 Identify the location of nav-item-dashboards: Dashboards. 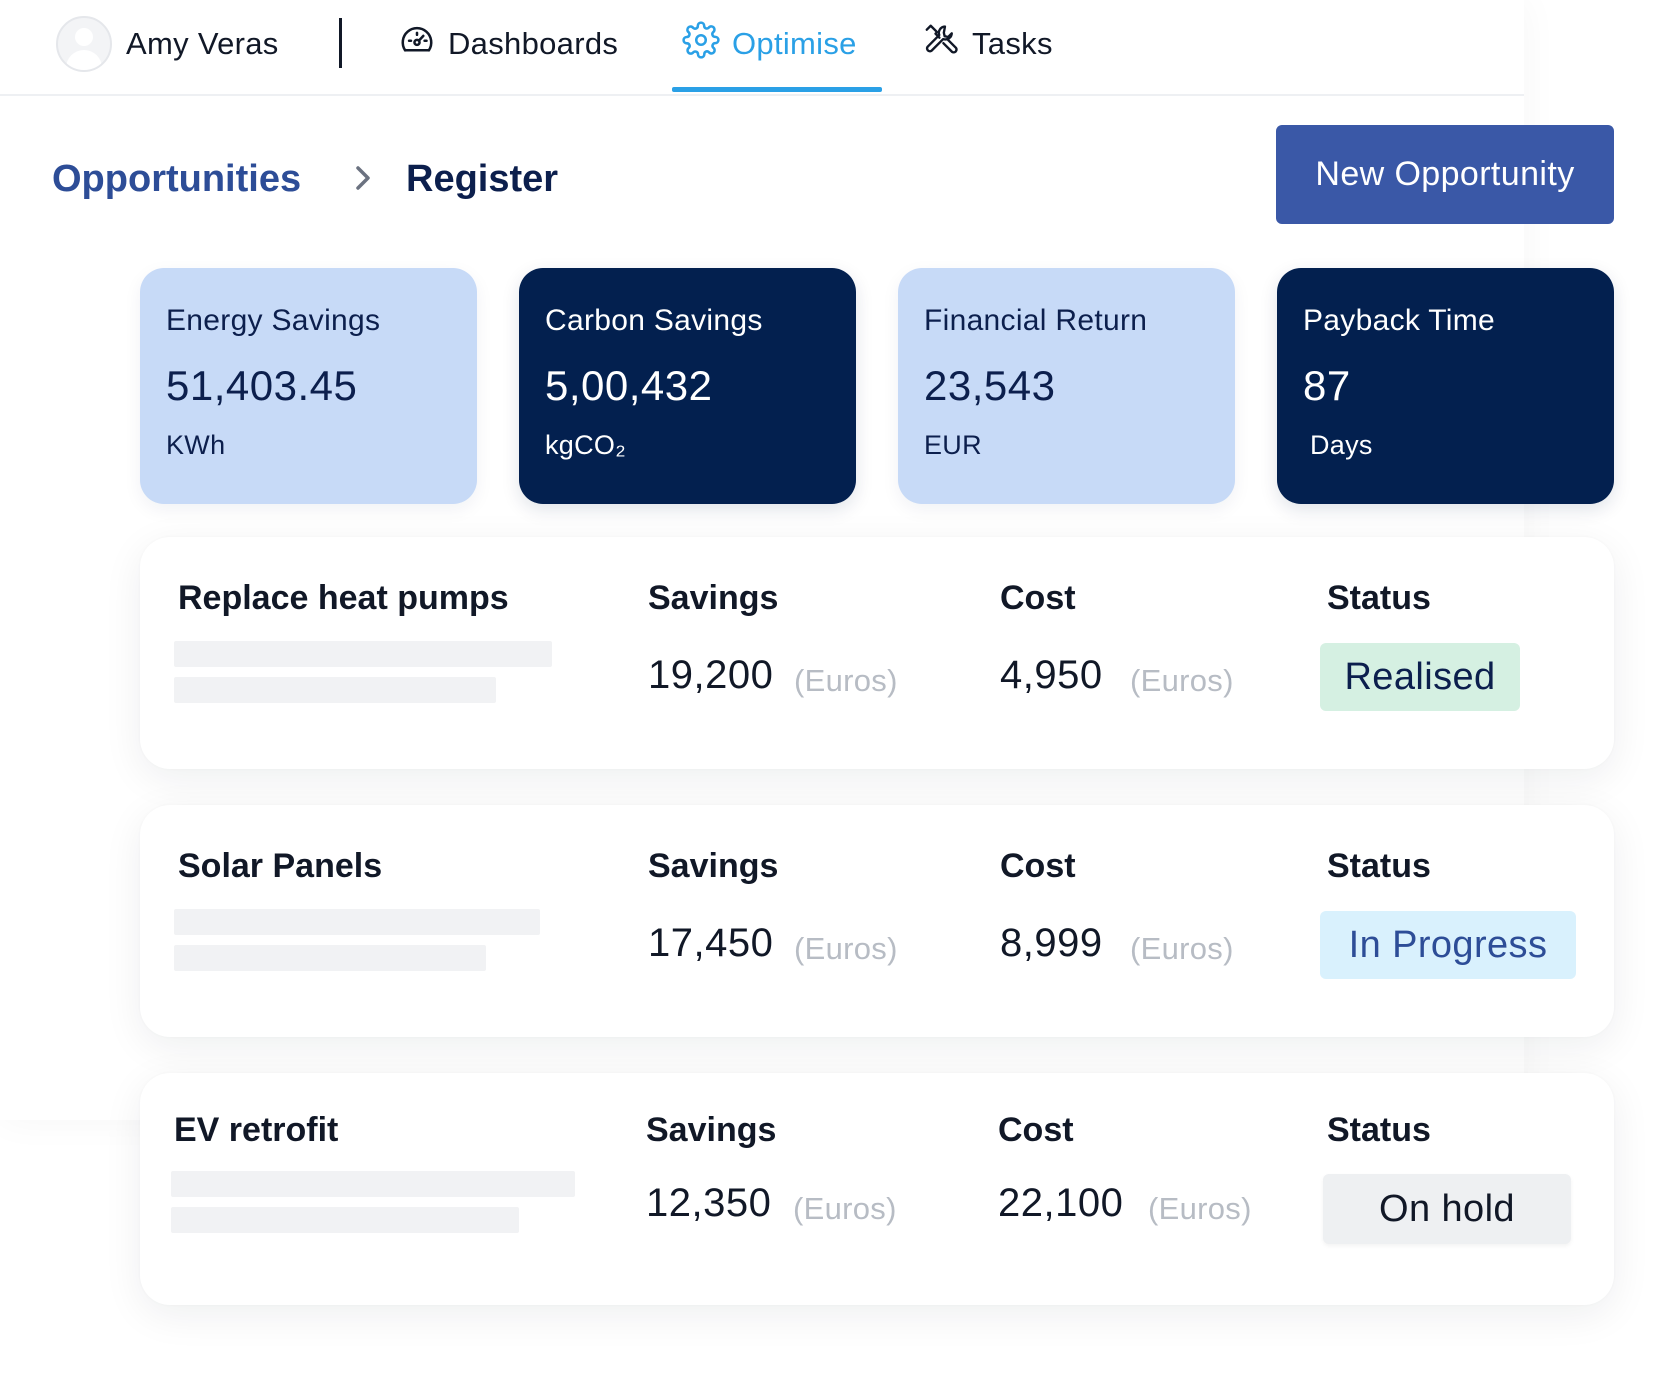
(508, 44).